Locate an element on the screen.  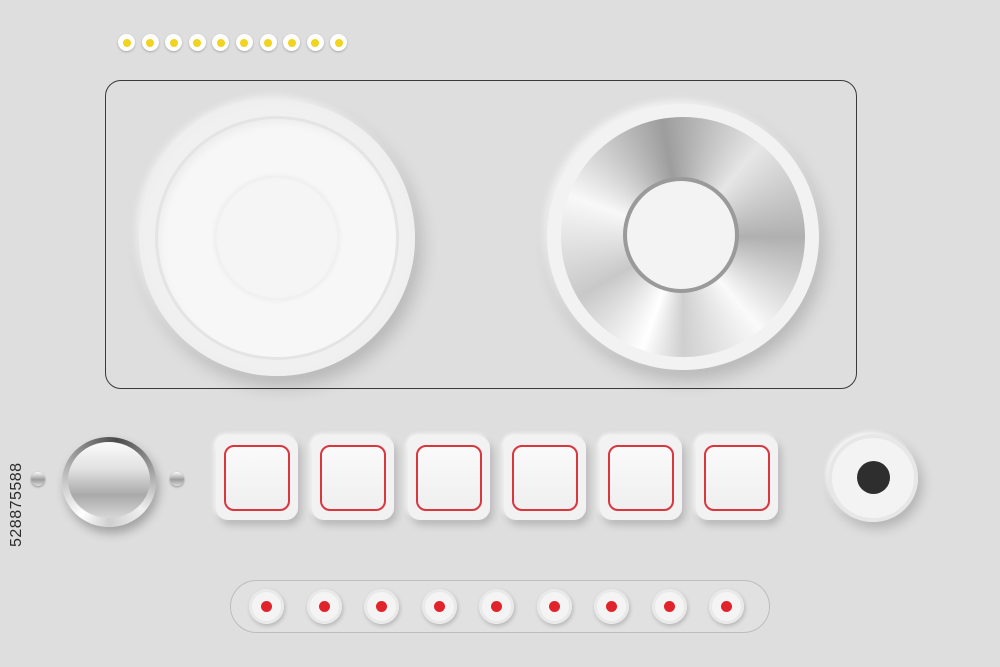
right-jog-wheel is located at coordinates (683, 237).